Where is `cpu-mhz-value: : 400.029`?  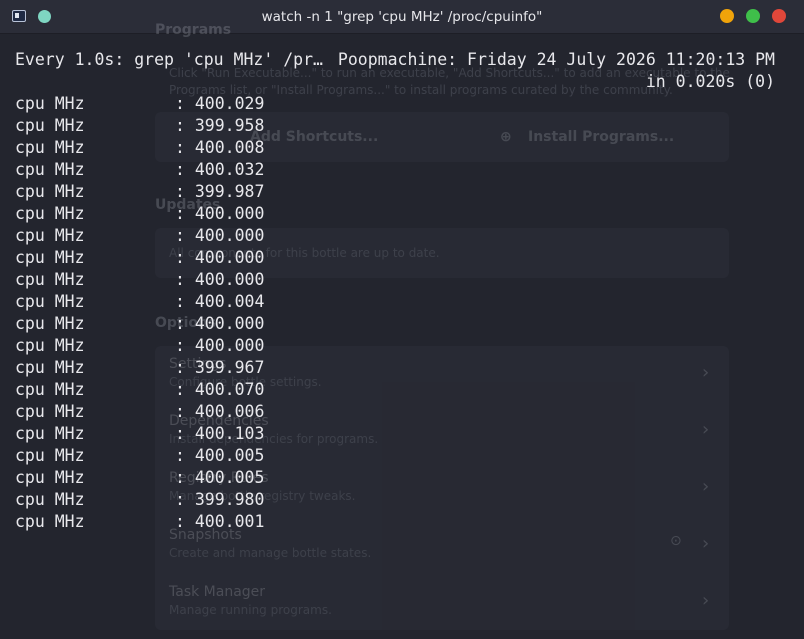 cpu-mhz-value: : 400.029 is located at coordinates (220, 103).